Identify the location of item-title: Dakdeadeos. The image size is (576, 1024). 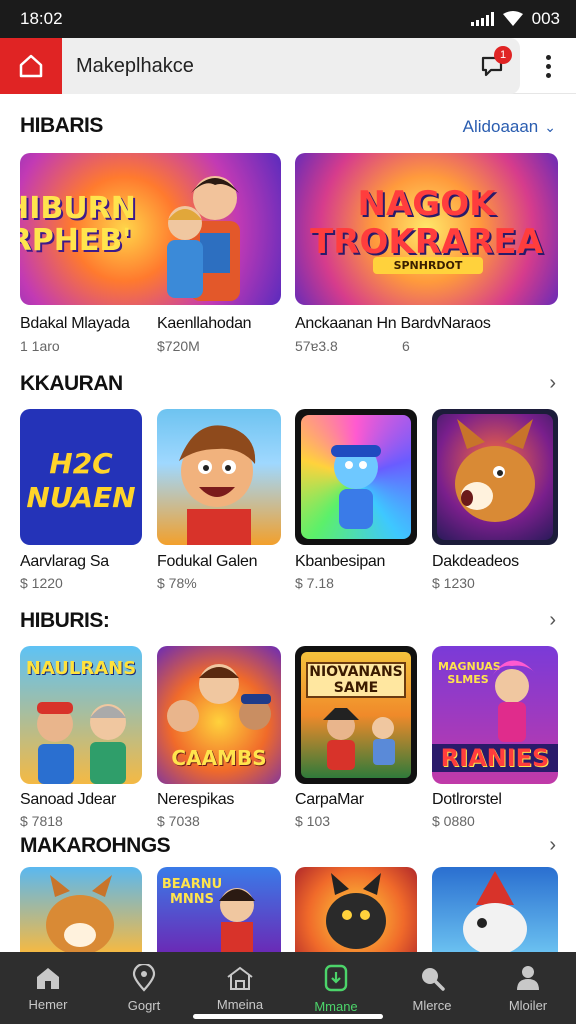
(475, 562).